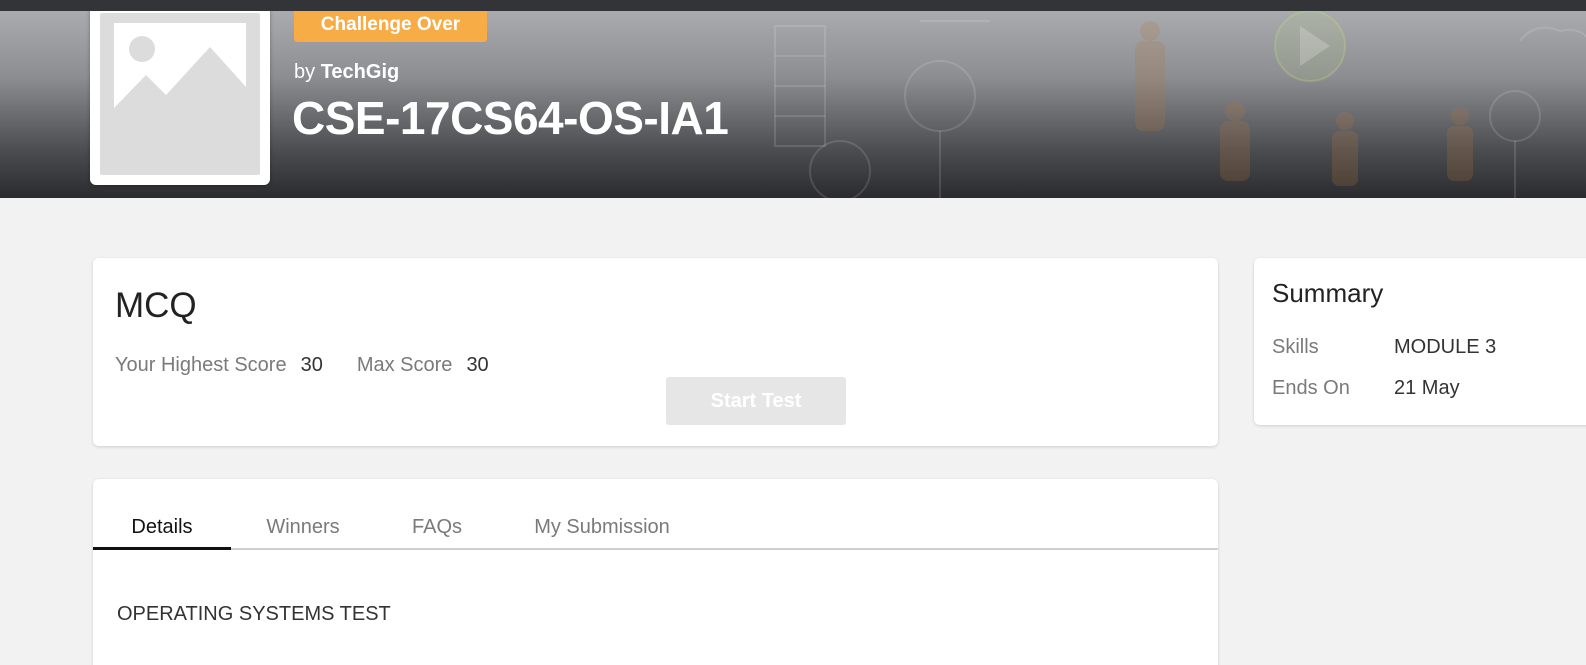 Image resolution: width=1586 pixels, height=665 pixels. I want to click on summary-title: Summary, so click(1328, 293).